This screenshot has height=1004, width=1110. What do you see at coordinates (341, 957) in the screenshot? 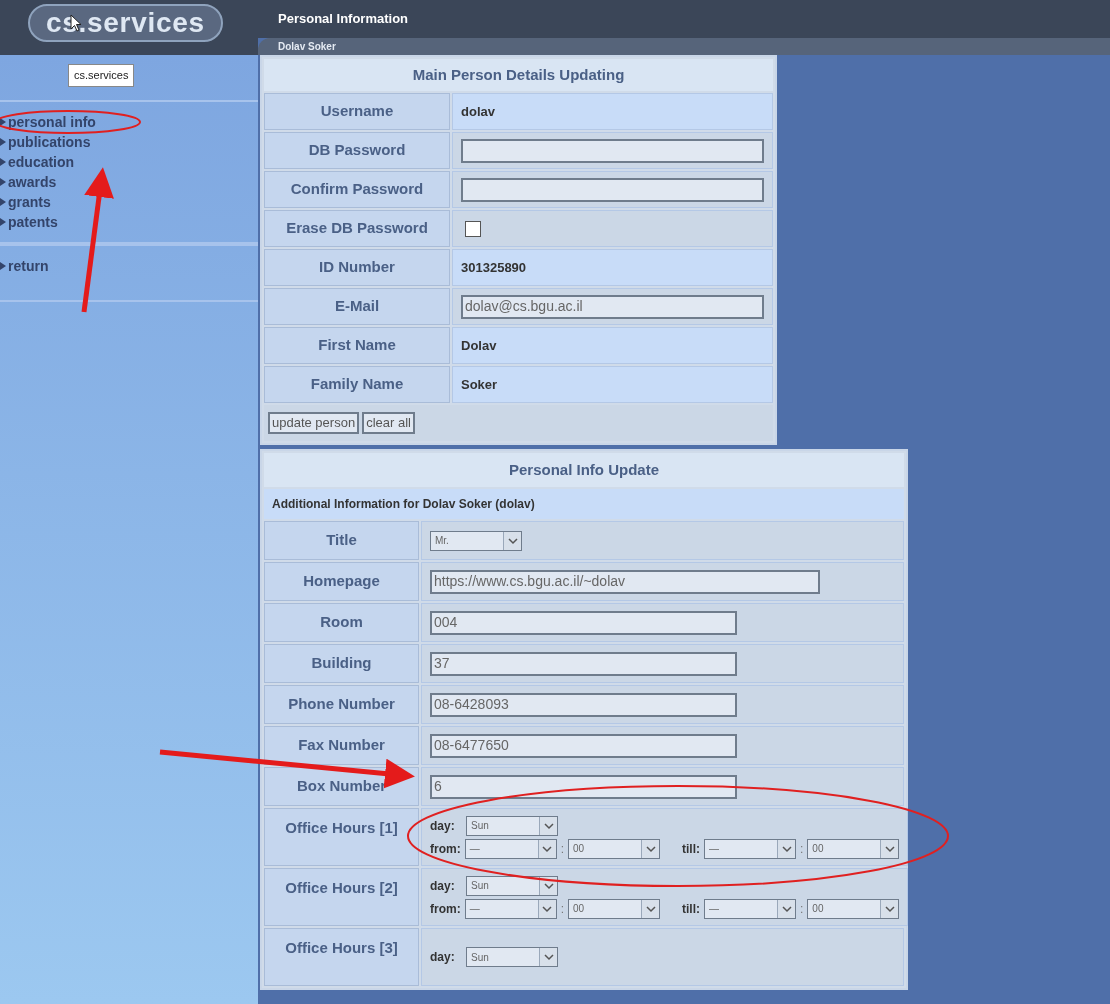
I see `field-label: Office Hours [3]` at bounding box center [341, 957].